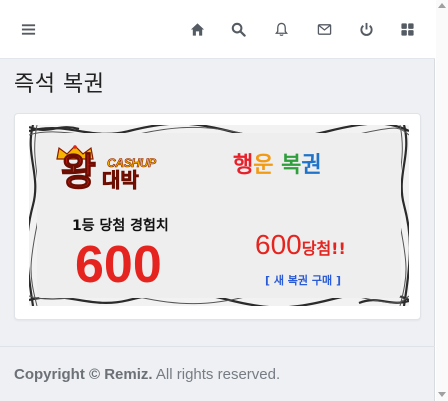 The width and height of the screenshot is (448, 401). What do you see at coordinates (278, 244) in the screenshot?
I see `win-amount: 600` at bounding box center [278, 244].